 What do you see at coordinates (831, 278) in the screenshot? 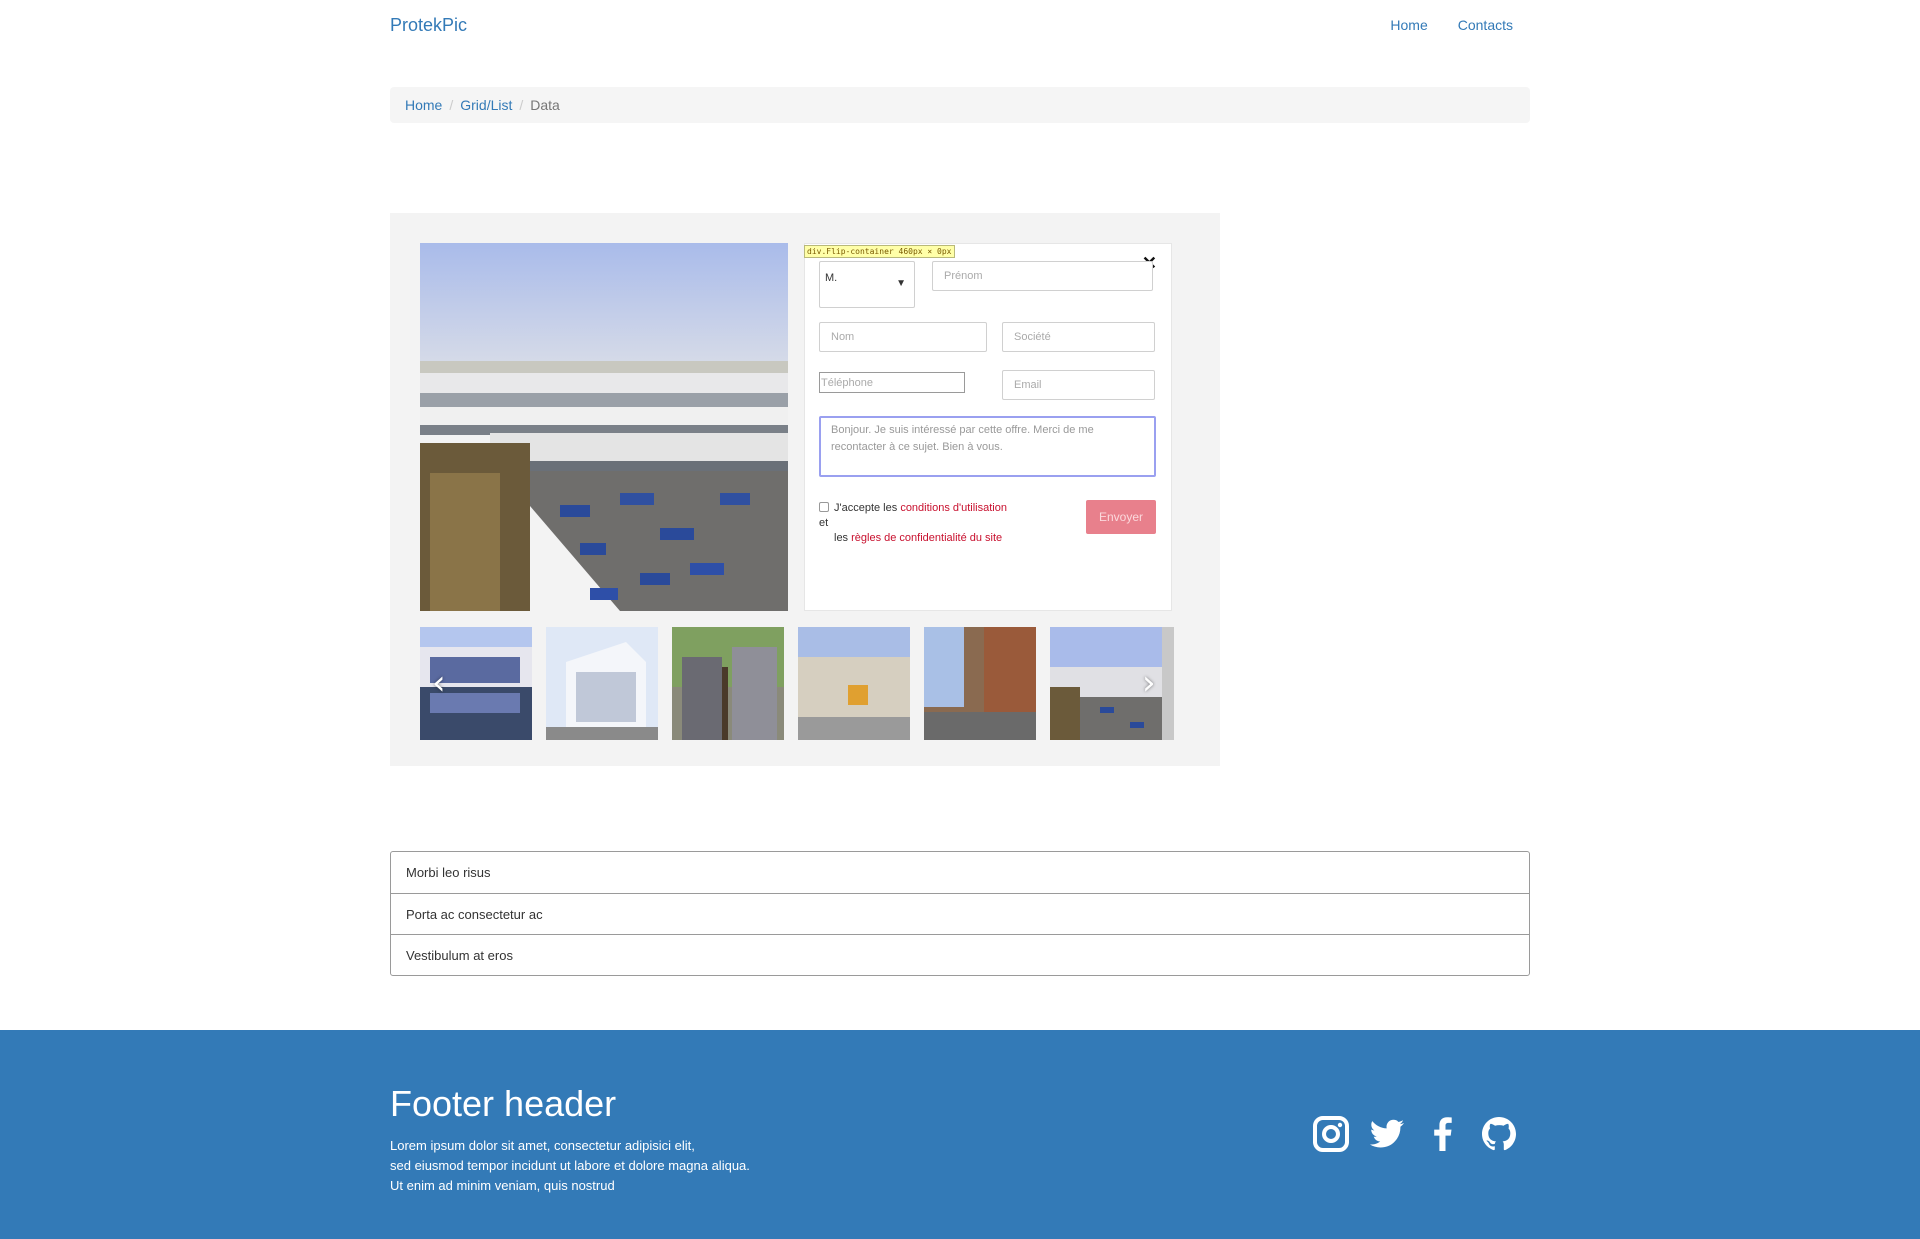
I see `civility-value: M.` at bounding box center [831, 278].